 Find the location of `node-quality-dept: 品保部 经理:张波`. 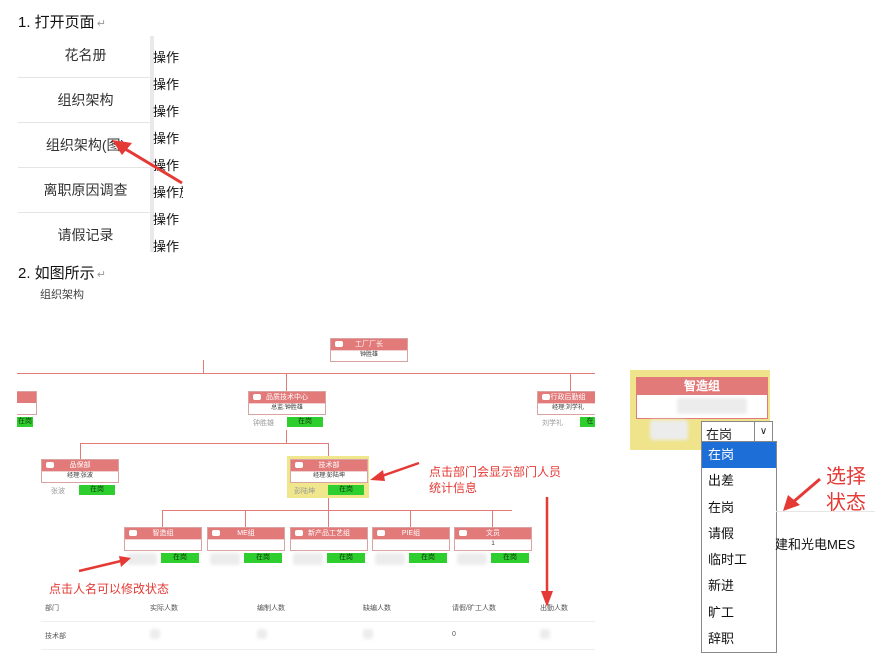

node-quality-dept: 品保部 经理:张波 is located at coordinates (80, 471).